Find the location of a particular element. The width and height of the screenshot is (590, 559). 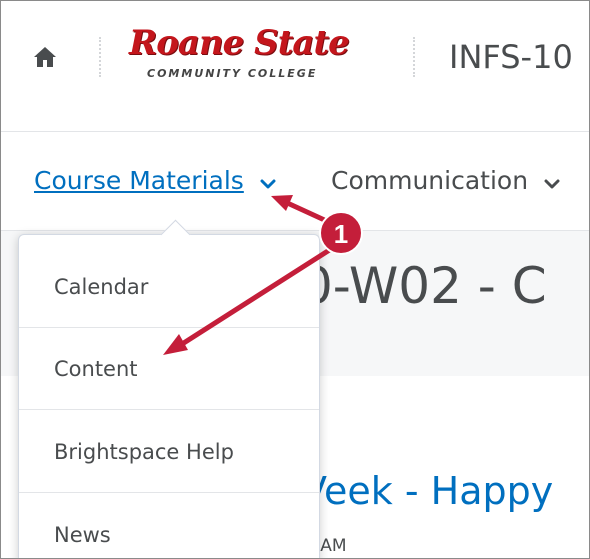

menu-item-calendar: Calendar is located at coordinates (169, 286).